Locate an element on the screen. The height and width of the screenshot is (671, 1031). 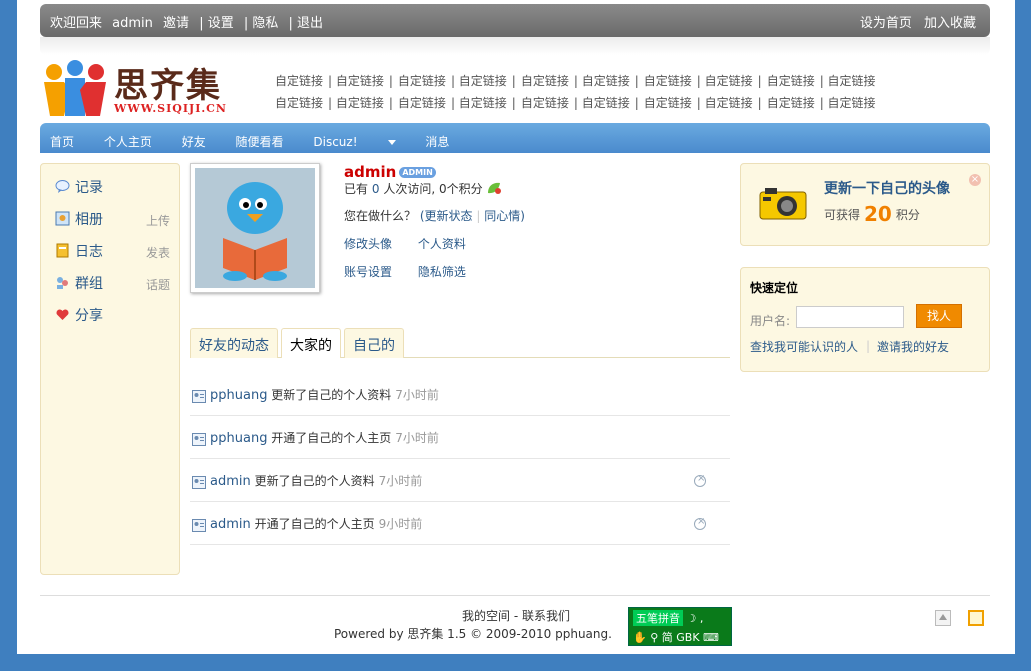
stats-has-label: 已有 is located at coordinates (356, 189).